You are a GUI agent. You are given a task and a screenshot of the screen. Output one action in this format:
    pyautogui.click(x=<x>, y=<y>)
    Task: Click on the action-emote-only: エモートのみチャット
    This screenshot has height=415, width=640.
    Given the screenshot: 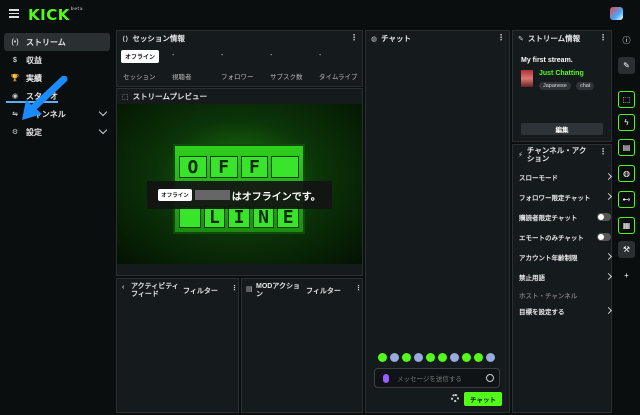 What is the action you would take?
    pyautogui.click(x=565, y=237)
    